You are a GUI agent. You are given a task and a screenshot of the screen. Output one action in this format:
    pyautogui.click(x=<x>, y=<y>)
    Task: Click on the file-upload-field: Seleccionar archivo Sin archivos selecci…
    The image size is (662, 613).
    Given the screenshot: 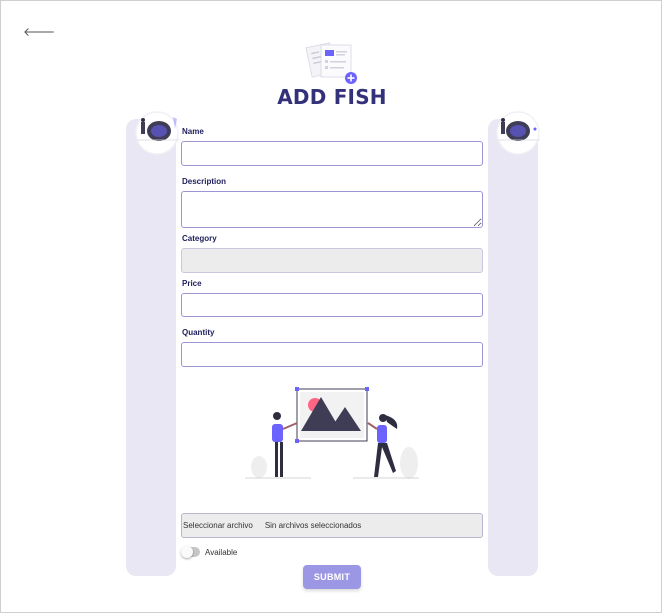 What is the action you would take?
    pyautogui.click(x=332, y=525)
    